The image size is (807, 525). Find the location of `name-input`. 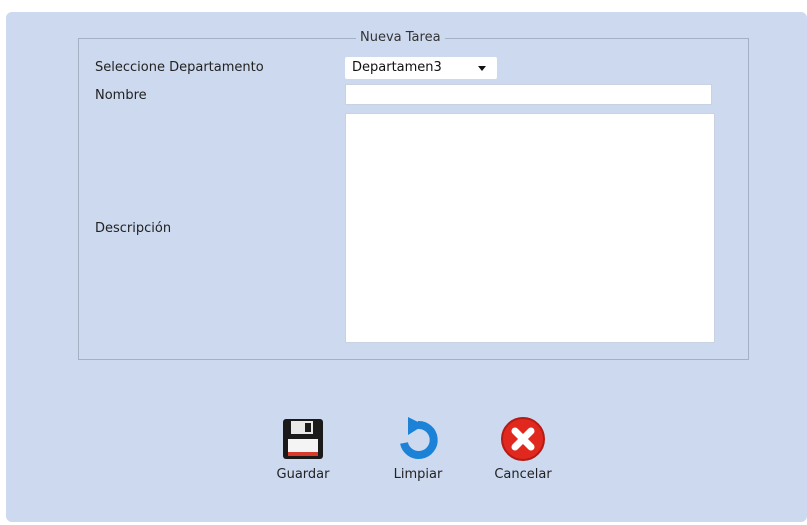

name-input is located at coordinates (528, 94).